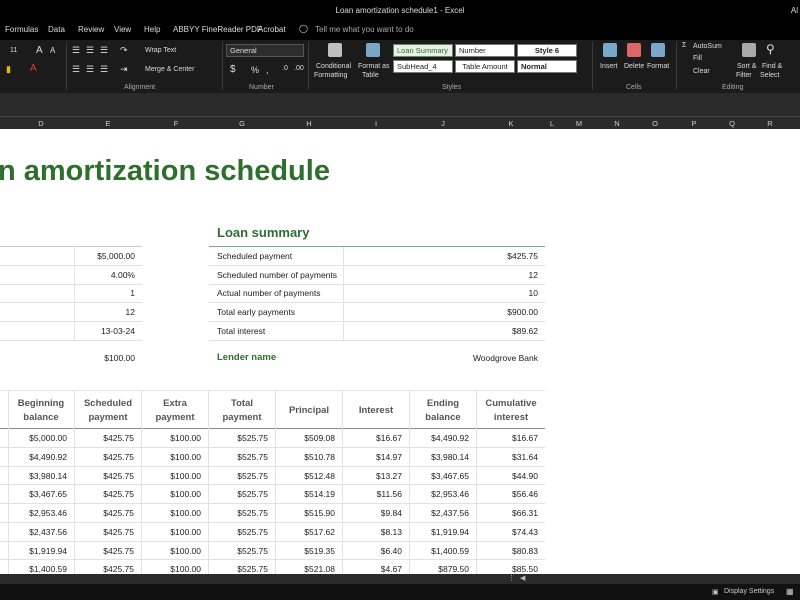  What do you see at coordinates (443, 123) in the screenshot?
I see `column-header: J` at bounding box center [443, 123].